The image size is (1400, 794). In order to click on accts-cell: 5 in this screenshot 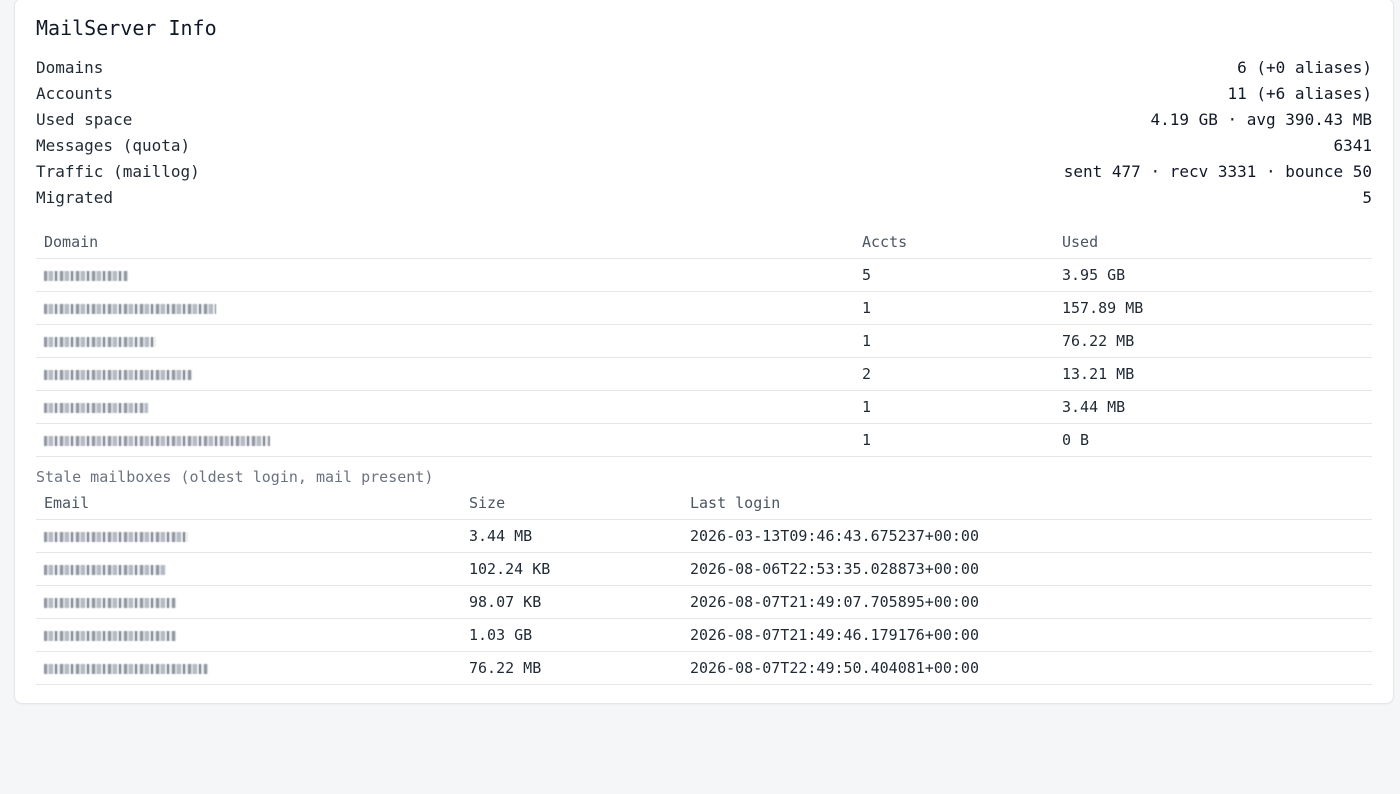, I will do `click(954, 275)`.